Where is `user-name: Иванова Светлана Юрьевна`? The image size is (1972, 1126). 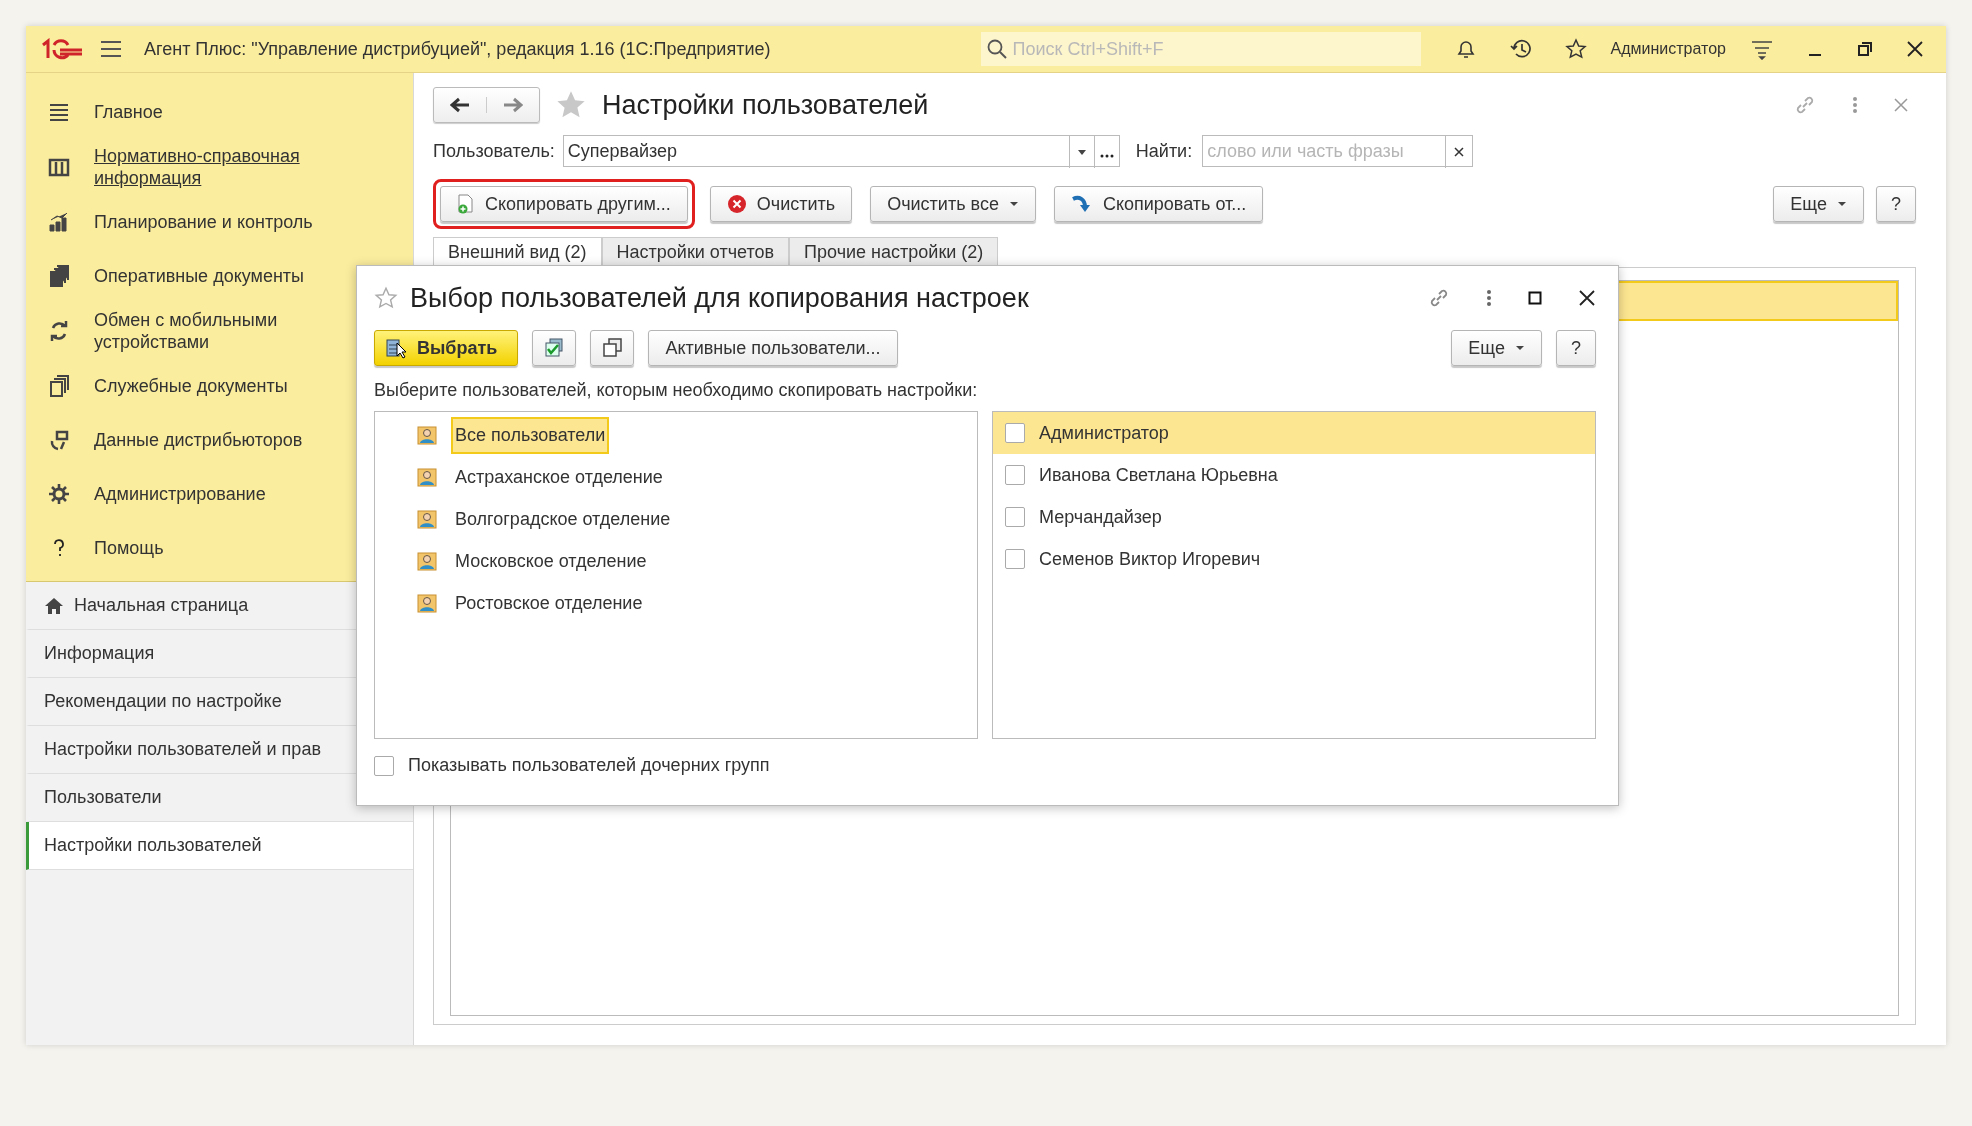 user-name: Иванова Светлана Юрьевна is located at coordinates (1158, 475).